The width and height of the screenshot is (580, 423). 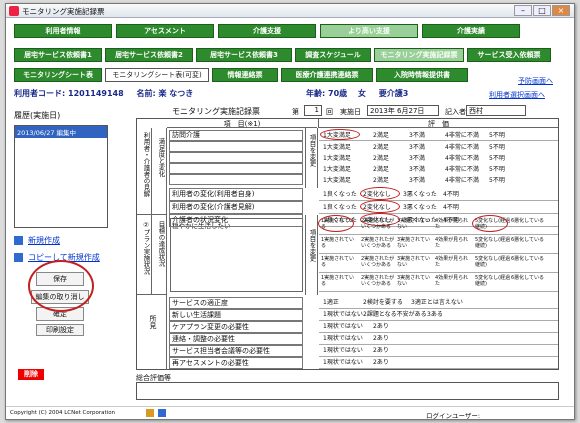 I want to click on find-row-1-eval-cell, so click(x=438, y=315).